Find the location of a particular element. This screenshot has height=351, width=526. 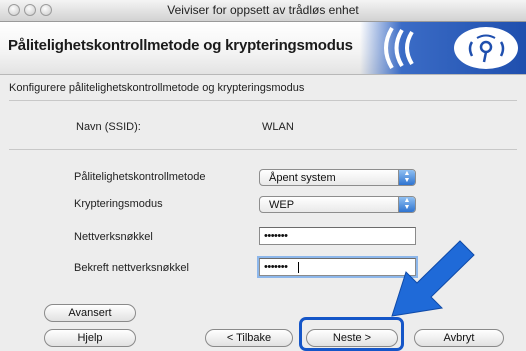

text-cursor is located at coordinates (298, 267).